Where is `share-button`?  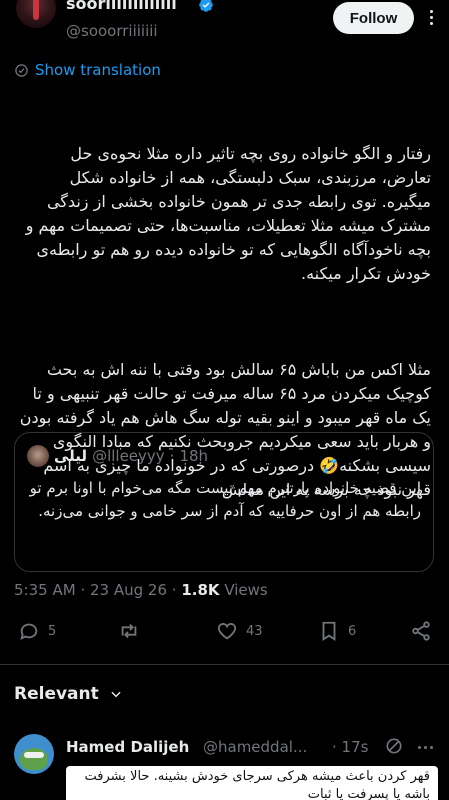
share-button is located at coordinates (421, 631).